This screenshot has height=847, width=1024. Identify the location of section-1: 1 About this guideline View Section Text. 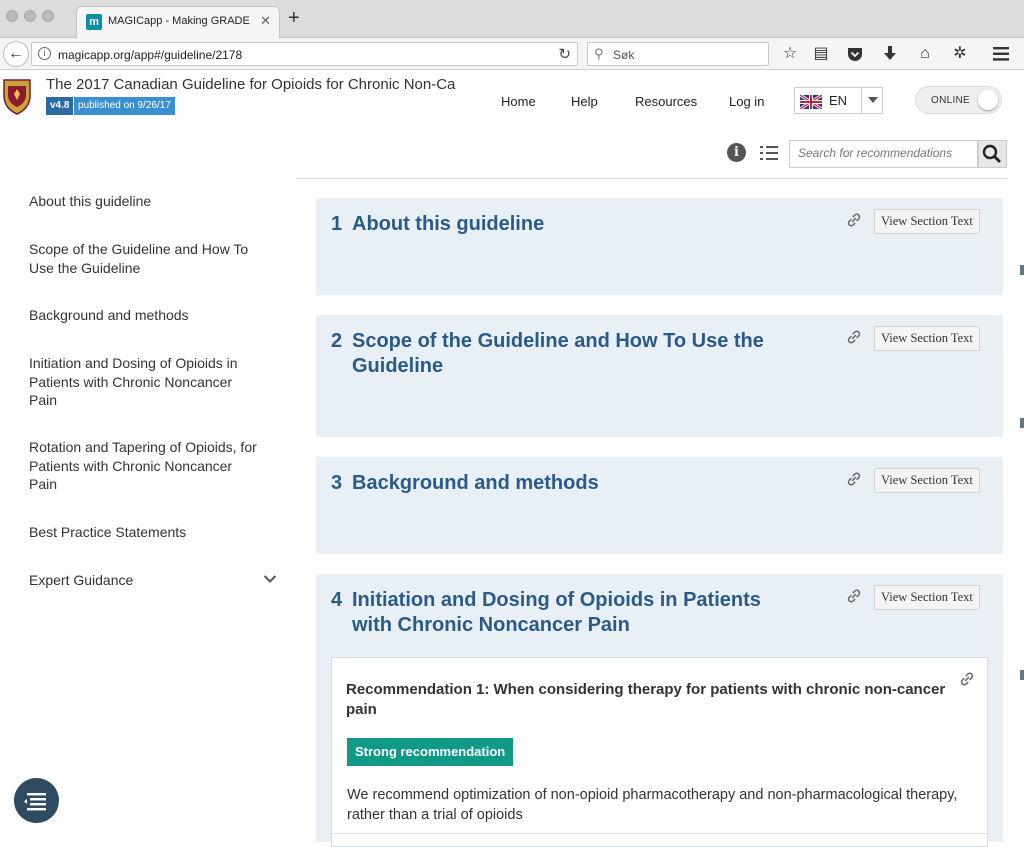
(659, 246).